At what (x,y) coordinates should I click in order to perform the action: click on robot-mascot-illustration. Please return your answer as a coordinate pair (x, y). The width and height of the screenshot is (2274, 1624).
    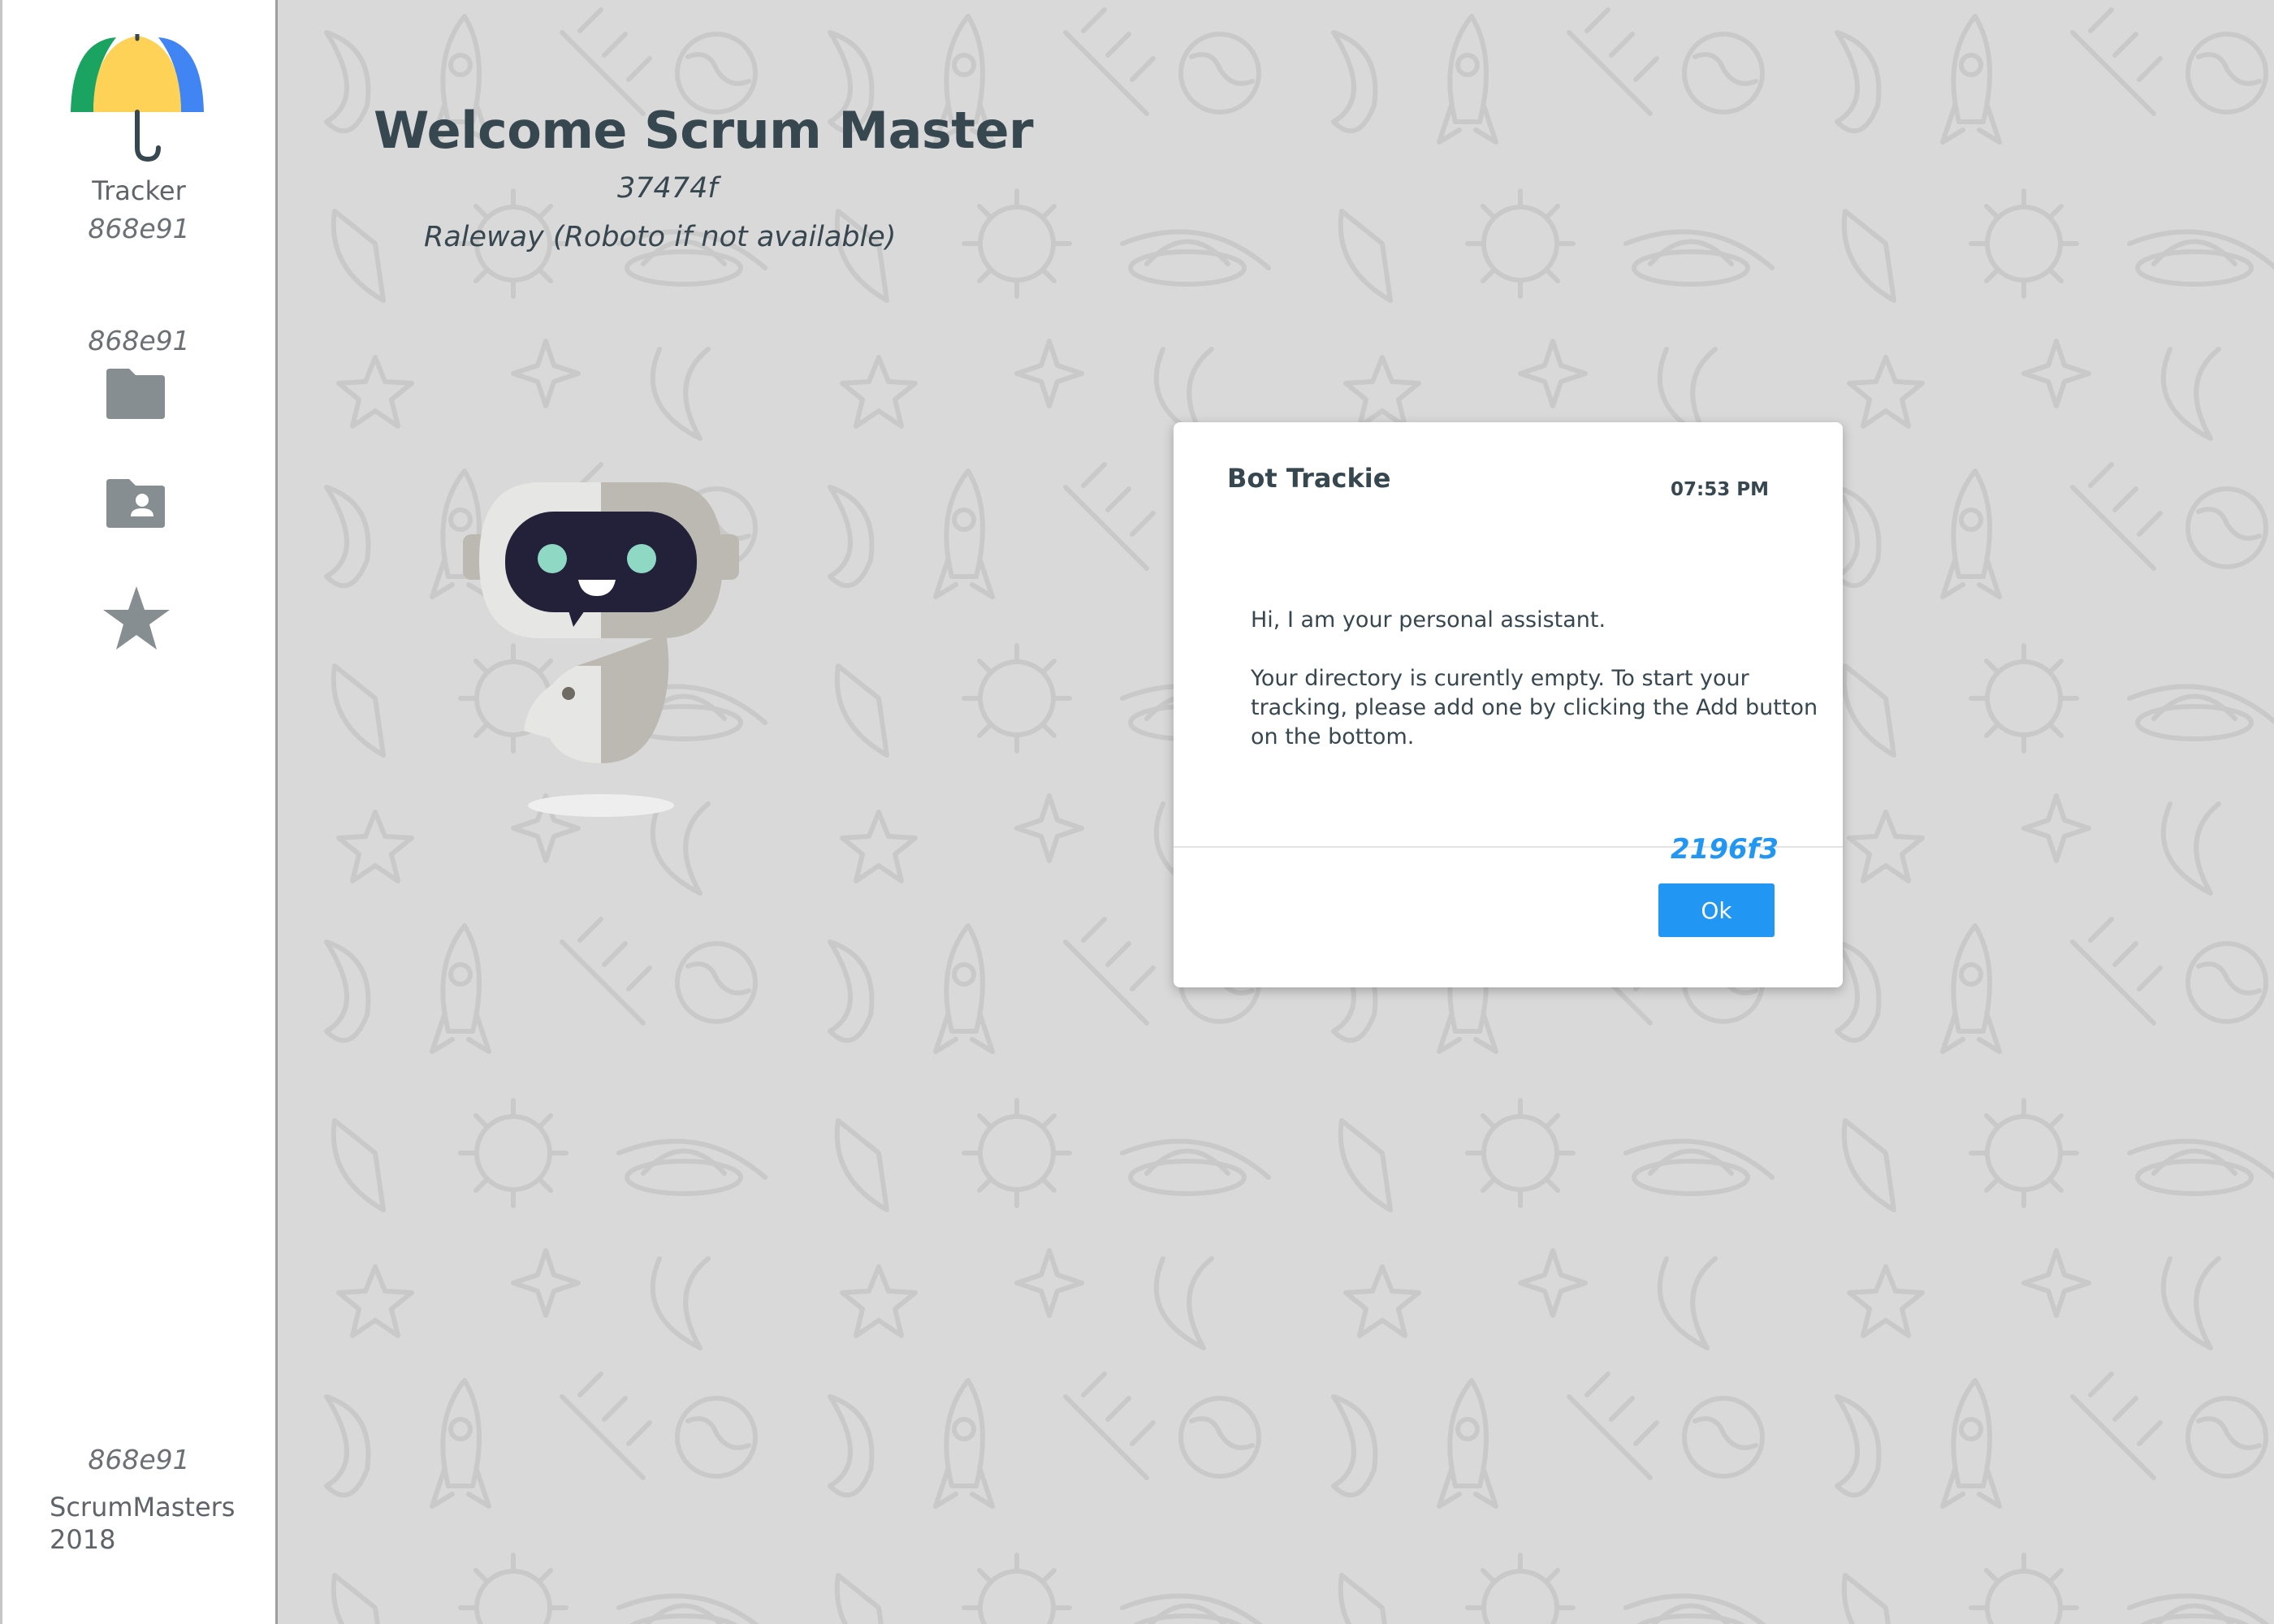
    Looking at the image, I should click on (601, 649).